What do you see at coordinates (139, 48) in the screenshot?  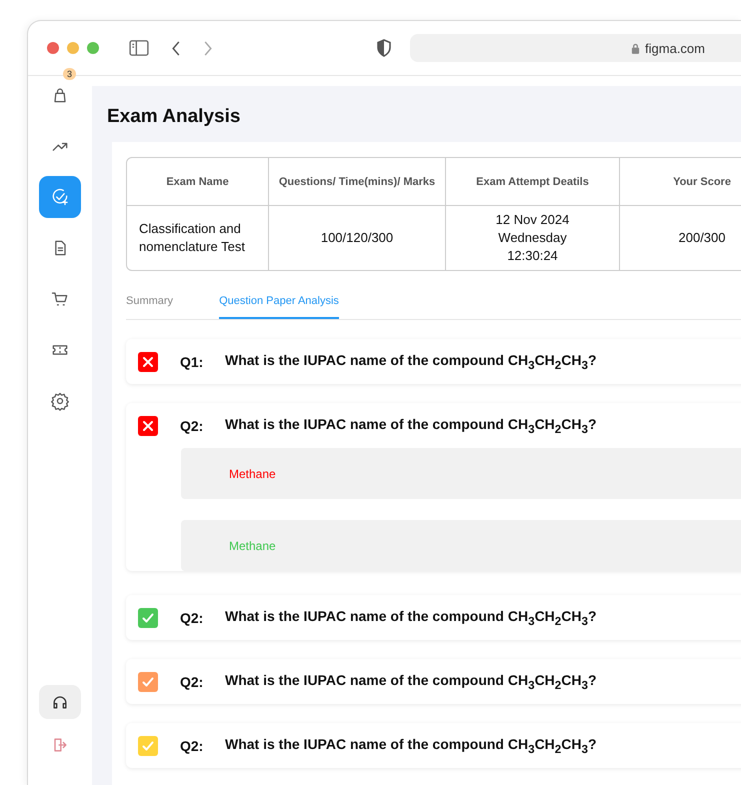 I see `sidebar-toggle-icon` at bounding box center [139, 48].